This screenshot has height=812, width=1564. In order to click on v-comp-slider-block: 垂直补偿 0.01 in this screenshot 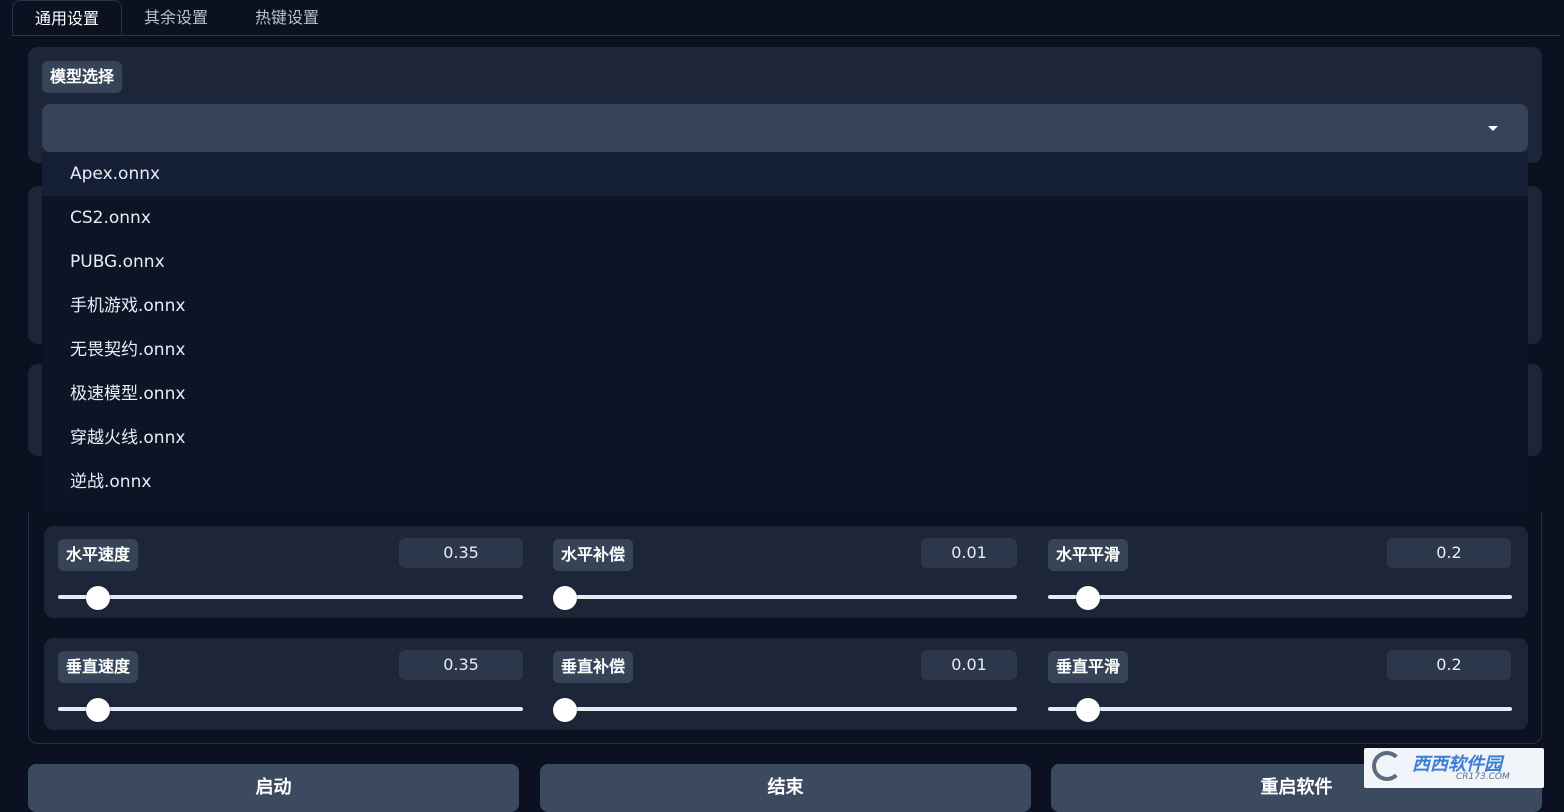, I will do `click(778, 684)`.